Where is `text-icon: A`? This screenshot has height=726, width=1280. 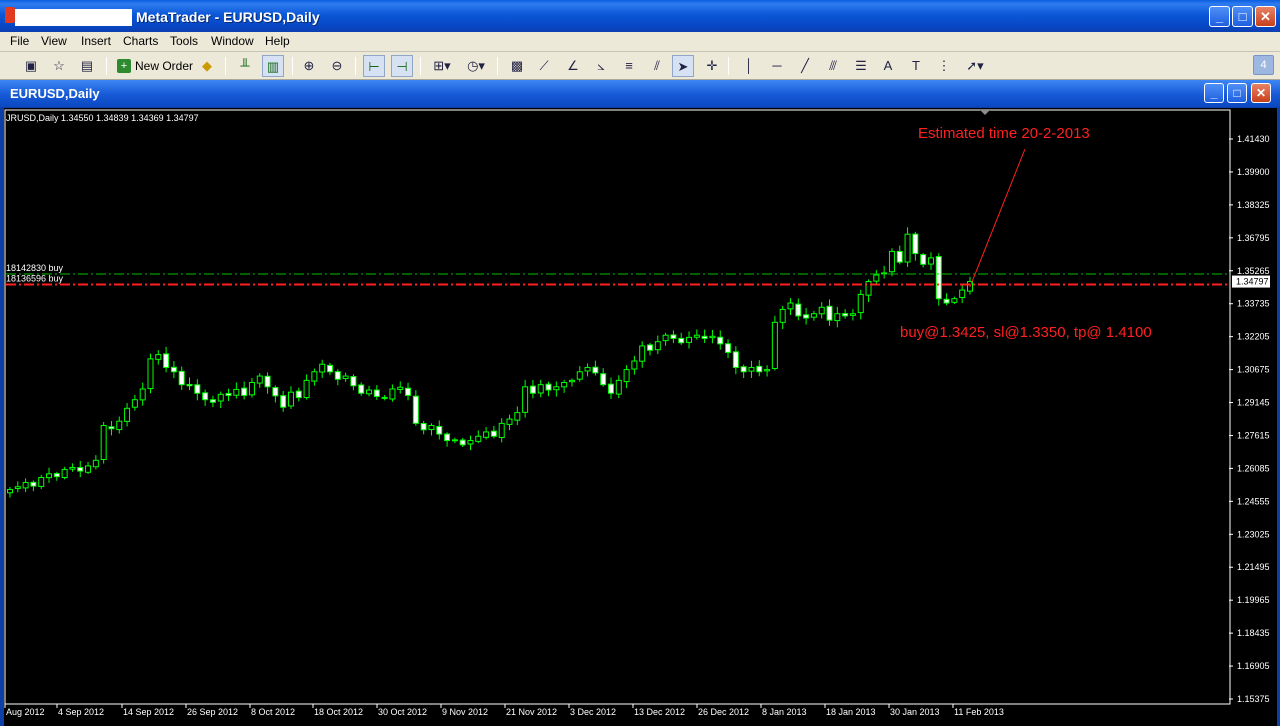
text-icon: A is located at coordinates (888, 66).